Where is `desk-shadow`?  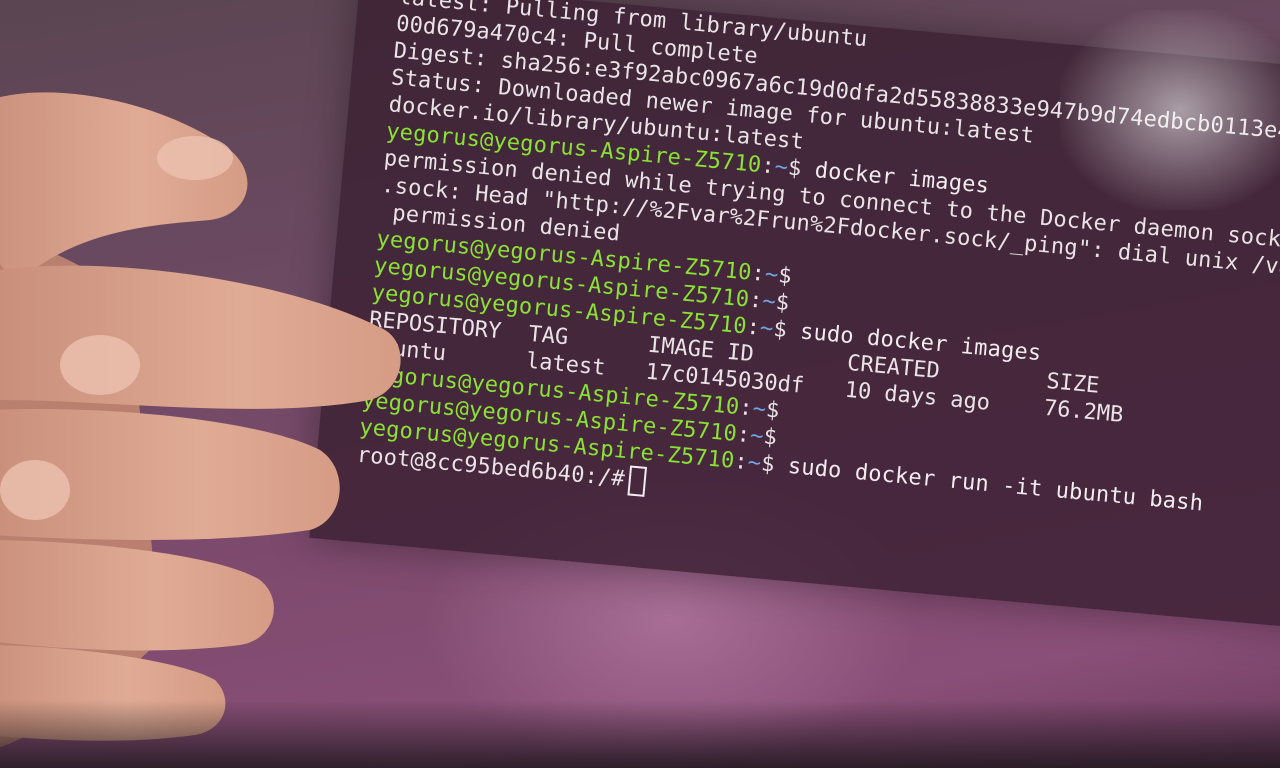 desk-shadow is located at coordinates (640, 734).